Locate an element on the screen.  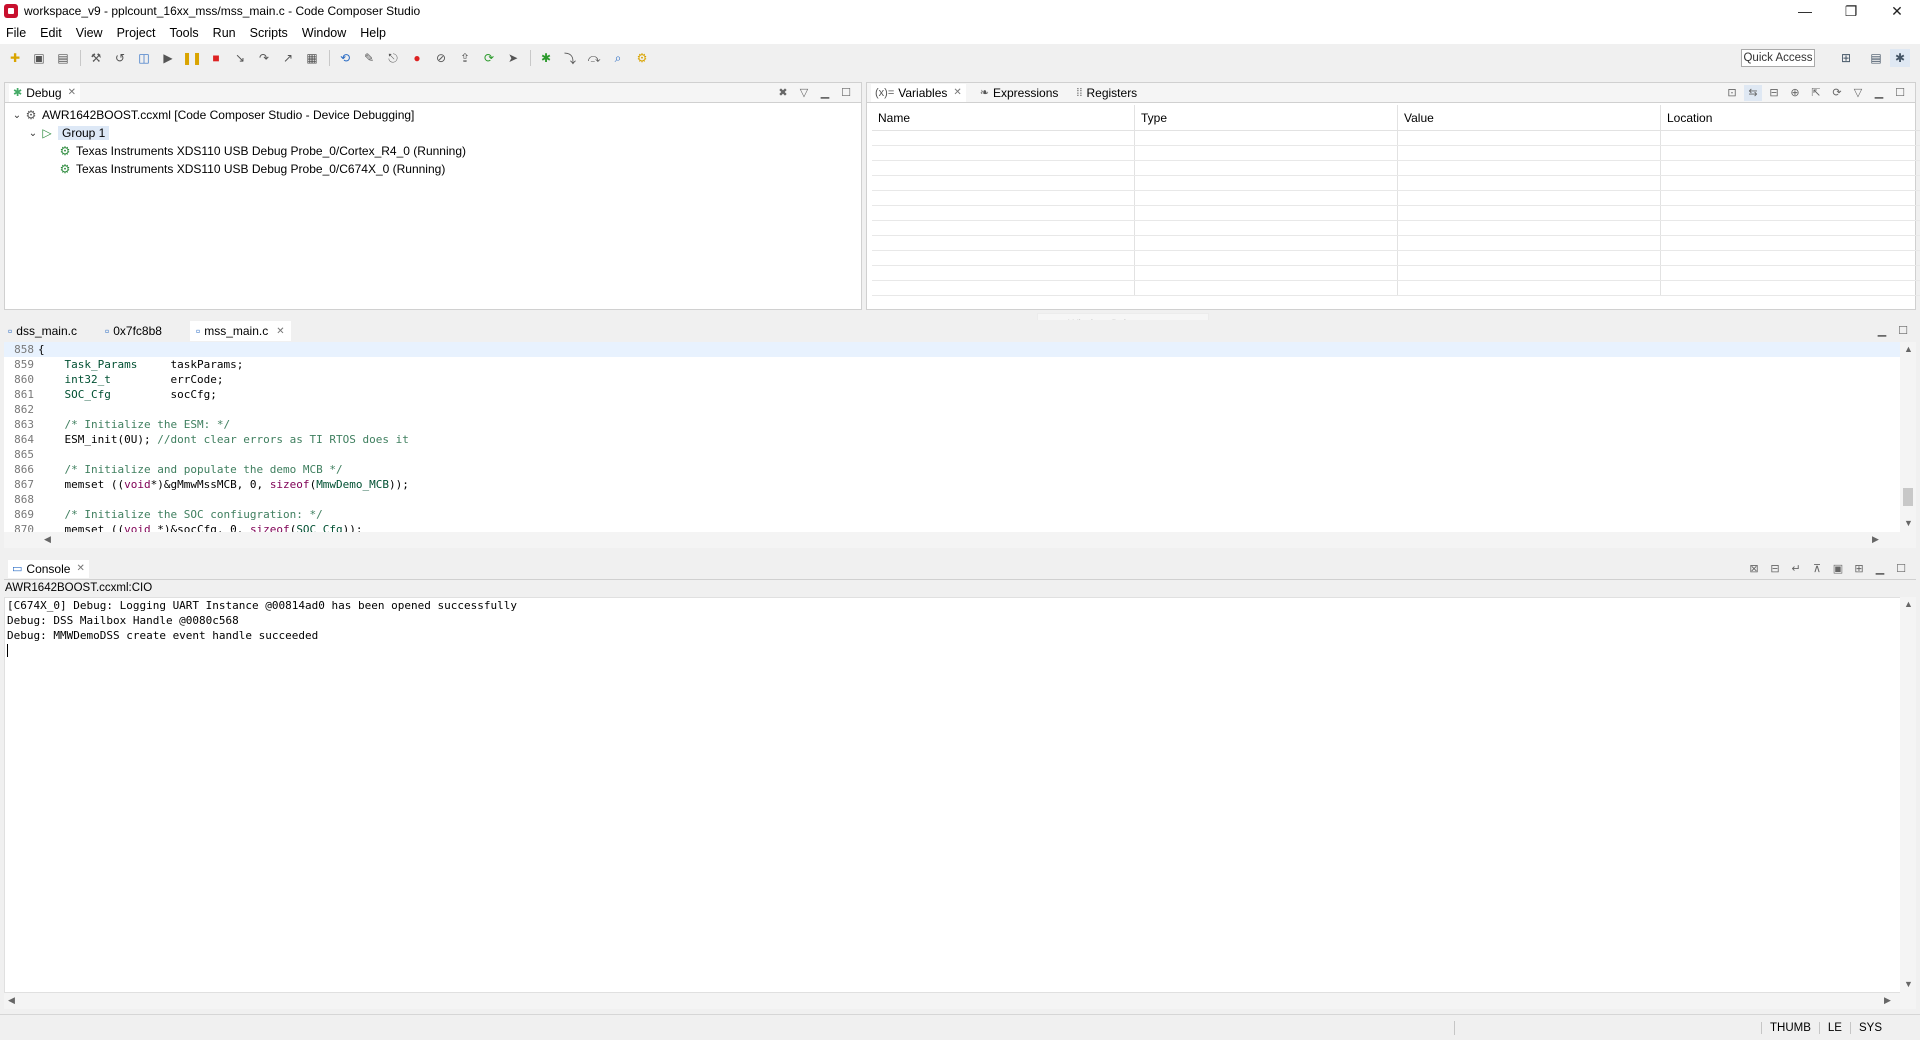
tree-row-group: ⌄ ▷ Group 1 is located at coordinates (433, 133).